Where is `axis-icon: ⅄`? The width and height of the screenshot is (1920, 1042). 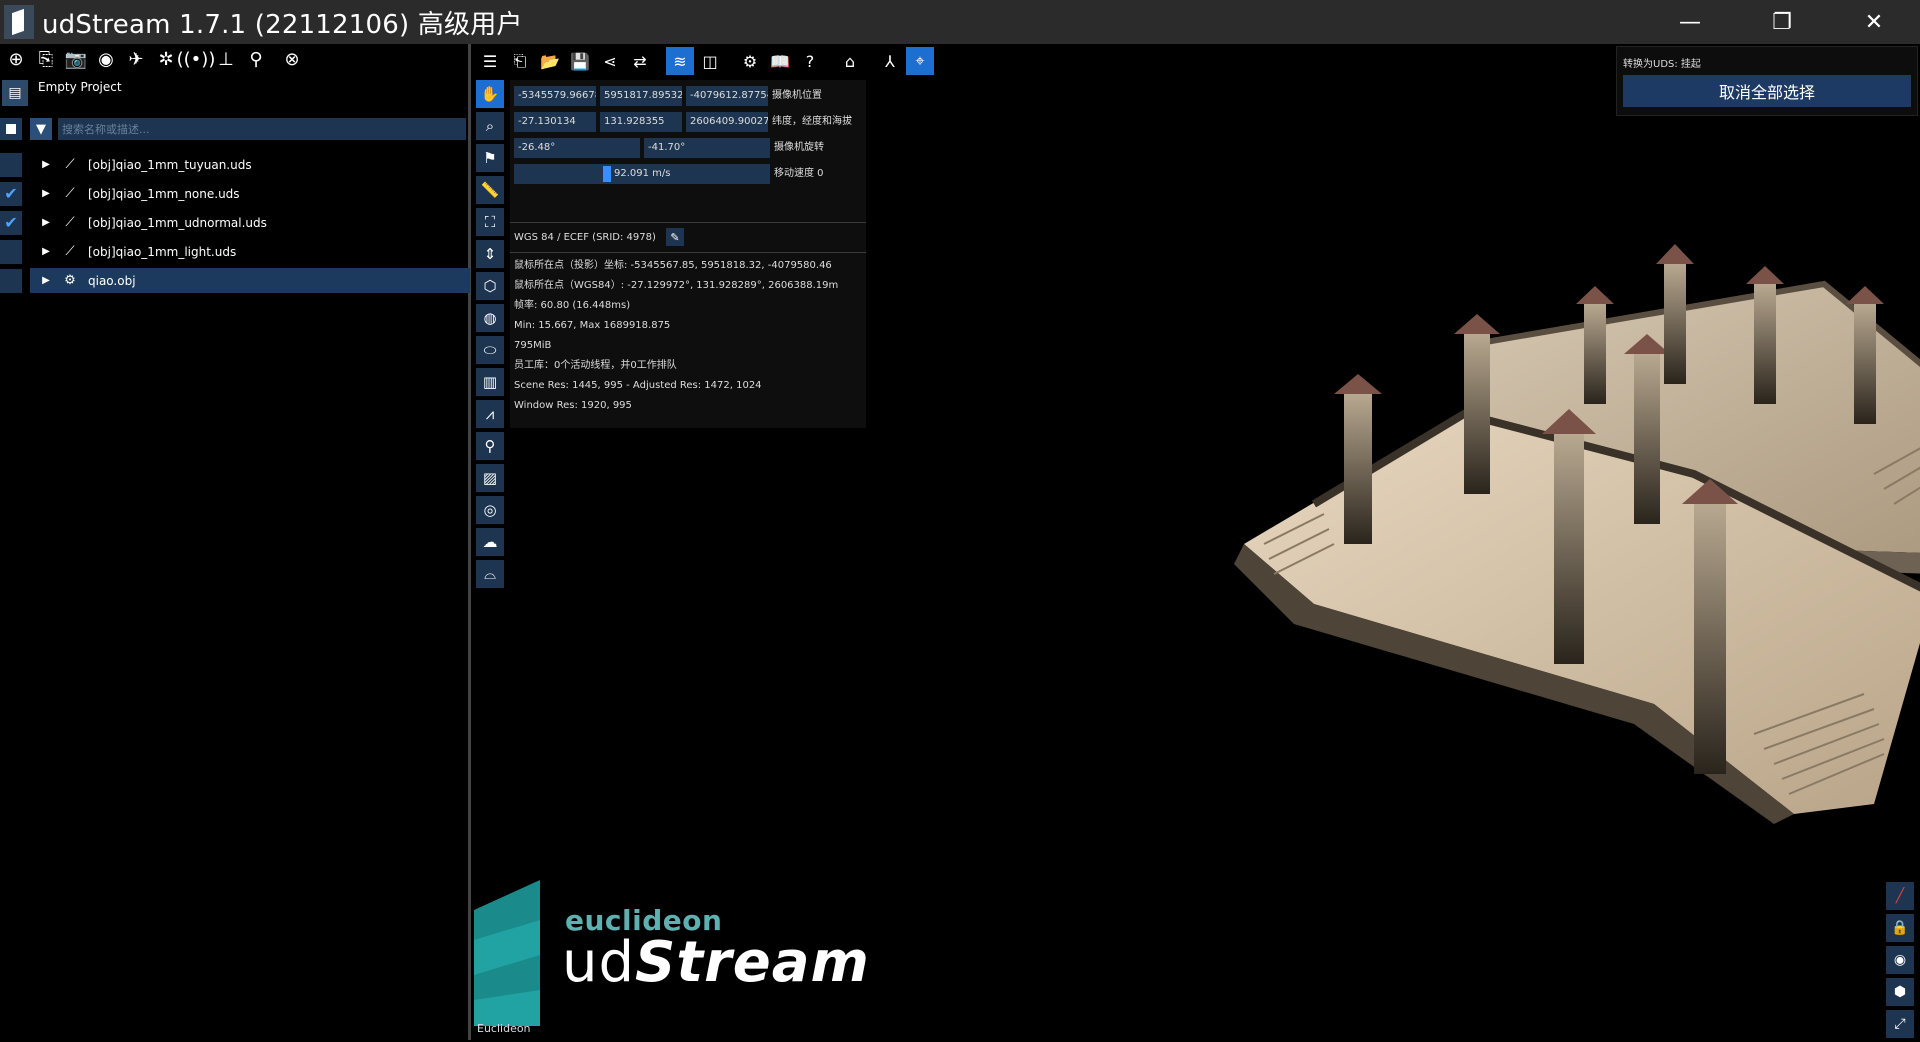
axis-icon: ⅄ is located at coordinates (890, 61).